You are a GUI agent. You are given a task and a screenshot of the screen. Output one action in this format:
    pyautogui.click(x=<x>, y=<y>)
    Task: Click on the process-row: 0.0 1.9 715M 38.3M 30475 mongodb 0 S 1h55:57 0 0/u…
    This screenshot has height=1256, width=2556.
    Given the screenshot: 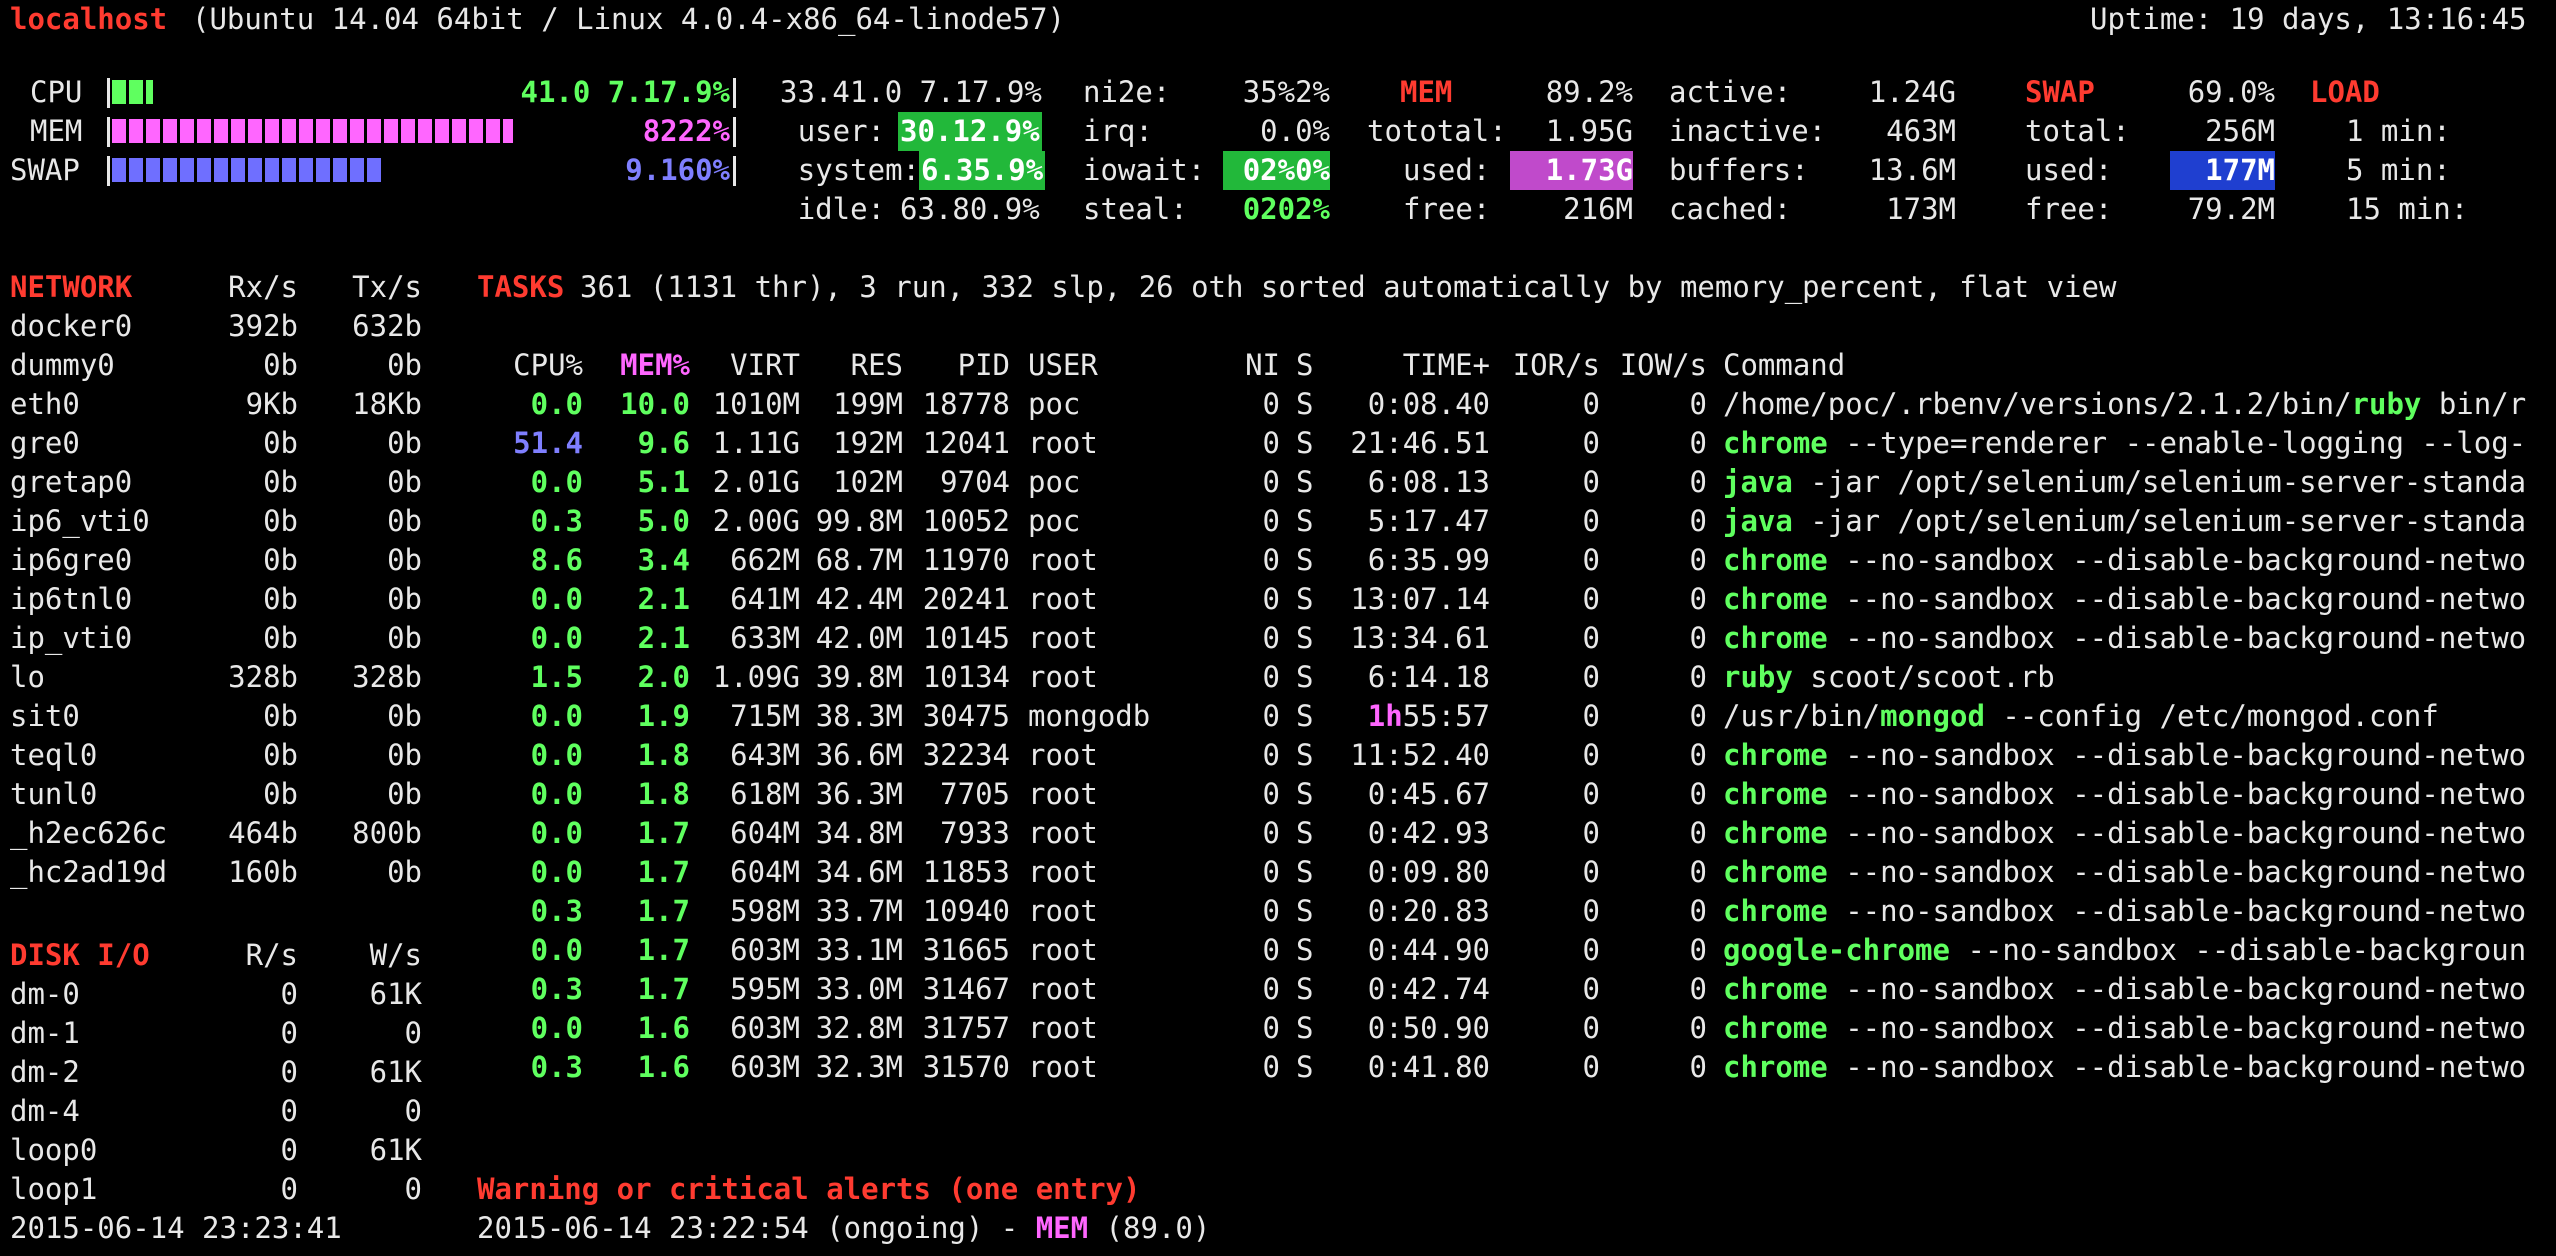 What is the action you would take?
    pyautogui.click(x=1278, y=716)
    